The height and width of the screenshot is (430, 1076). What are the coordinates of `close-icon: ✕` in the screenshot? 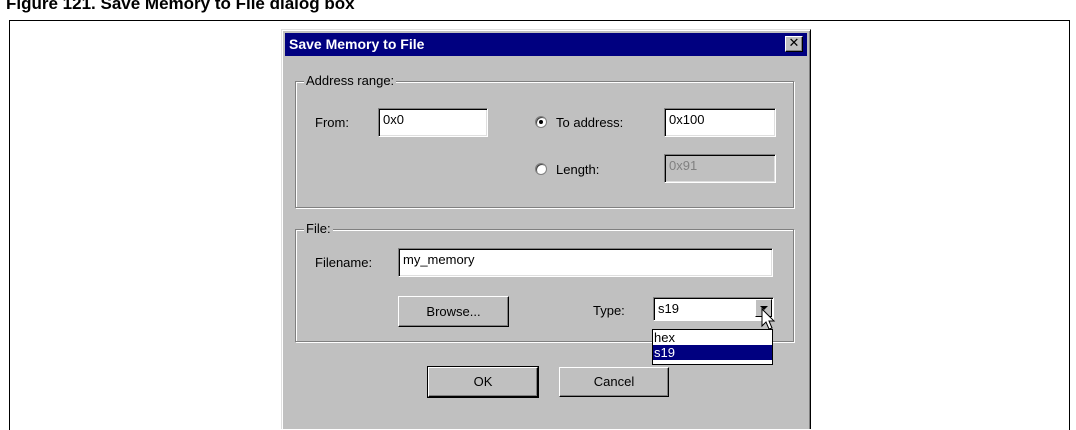 It's located at (794, 43).